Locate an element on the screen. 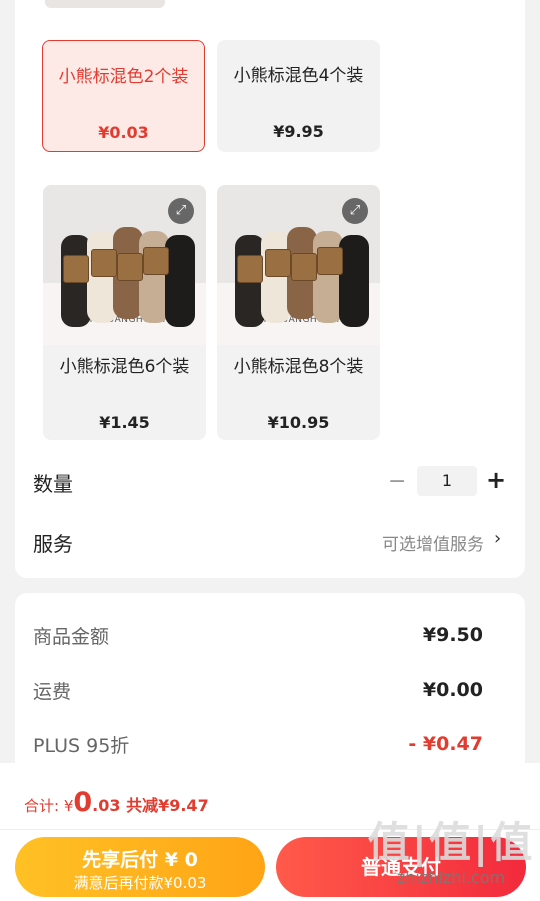 This screenshot has height=901, width=540. variant-price: ¥9.95 is located at coordinates (298, 131).